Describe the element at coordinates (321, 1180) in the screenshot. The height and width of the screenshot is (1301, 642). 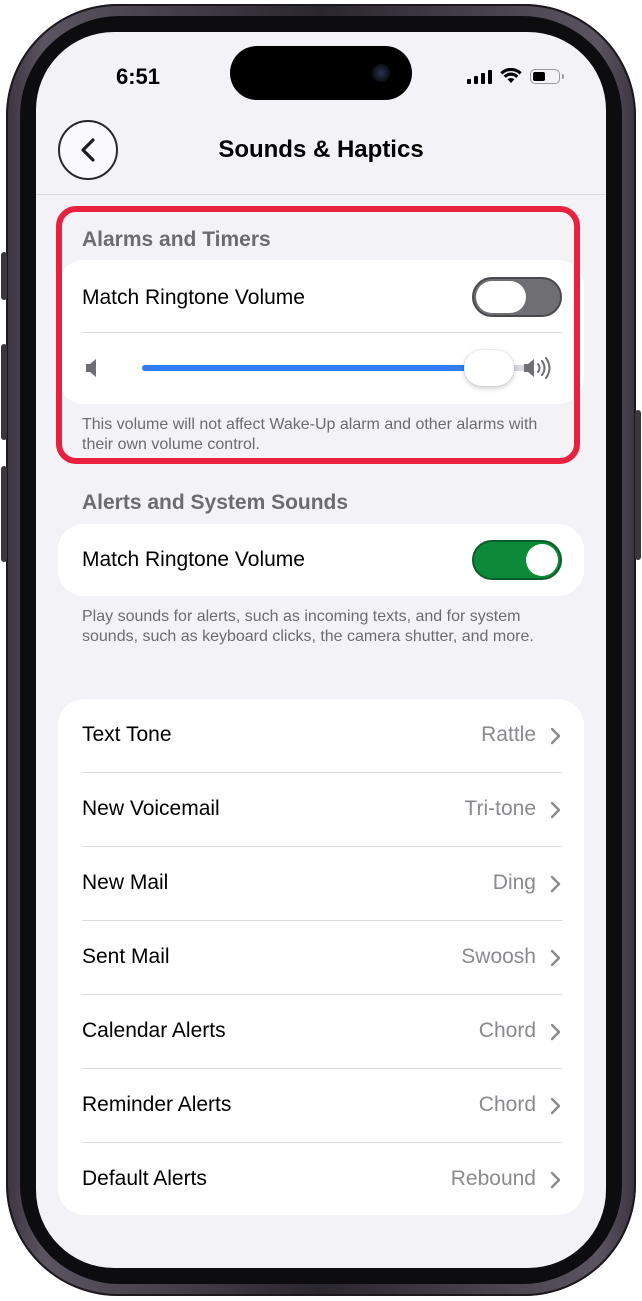
I see `tone-row-default-alerts: Default Alerts Rebound` at that location.